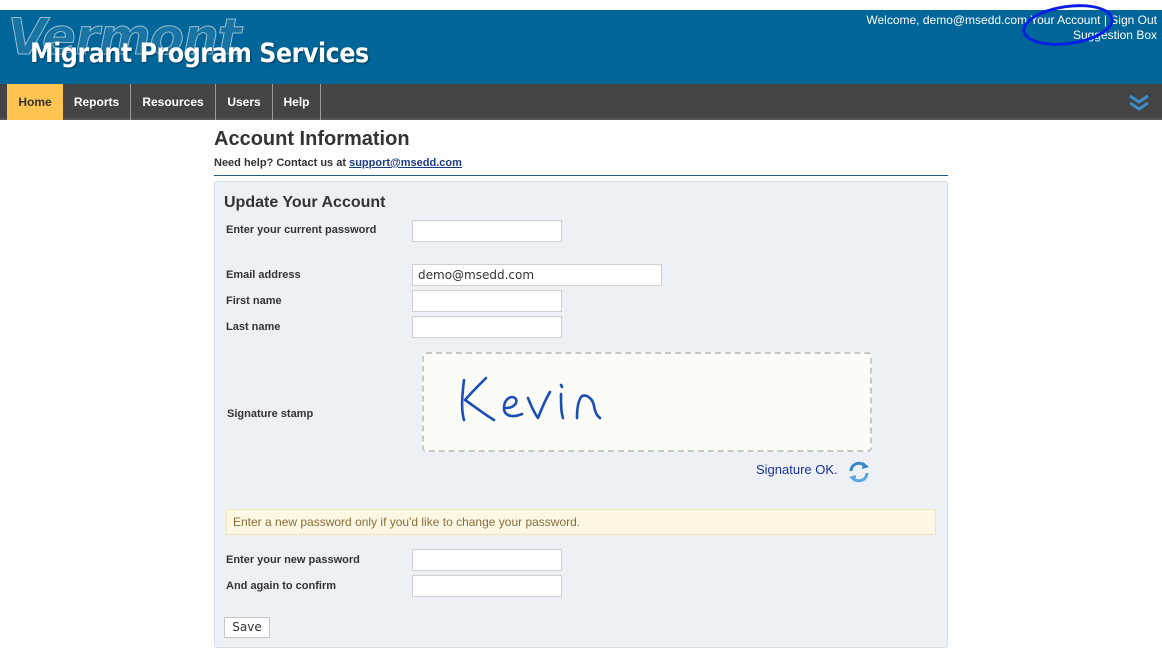  I want to click on last-name-input, so click(487, 327).